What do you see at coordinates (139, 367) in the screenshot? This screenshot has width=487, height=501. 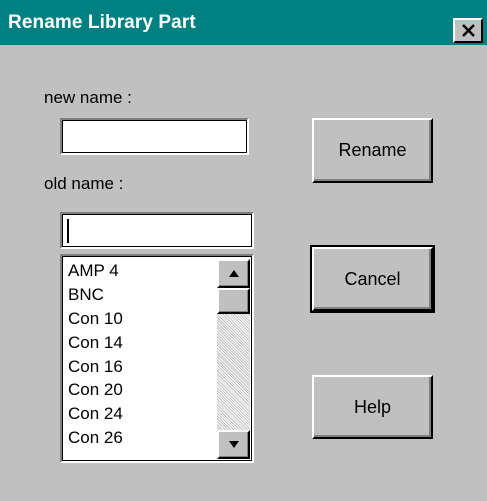 I see `list-item: Con 16` at bounding box center [139, 367].